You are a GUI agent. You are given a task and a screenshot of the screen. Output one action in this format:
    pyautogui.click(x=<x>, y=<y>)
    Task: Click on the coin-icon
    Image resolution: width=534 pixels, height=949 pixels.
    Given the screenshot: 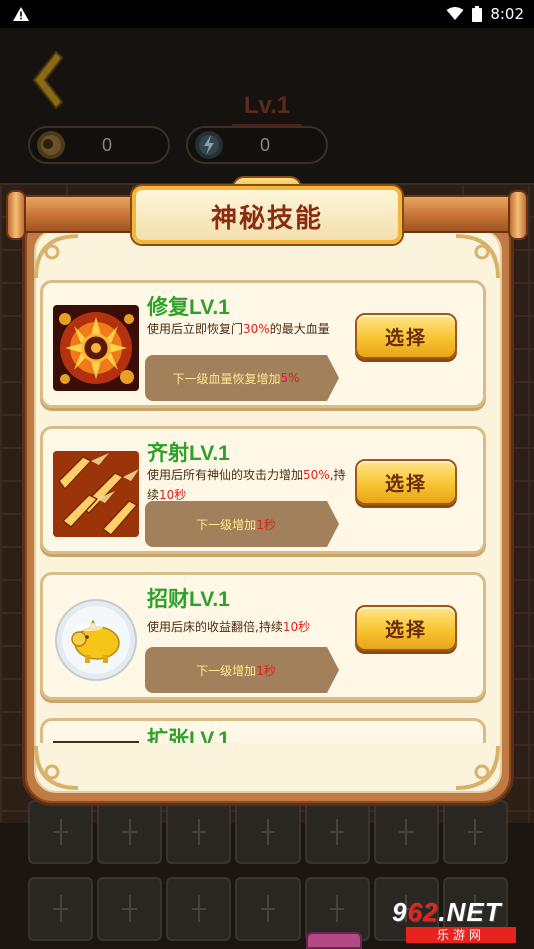 What is the action you would take?
    pyautogui.click(x=51, y=145)
    